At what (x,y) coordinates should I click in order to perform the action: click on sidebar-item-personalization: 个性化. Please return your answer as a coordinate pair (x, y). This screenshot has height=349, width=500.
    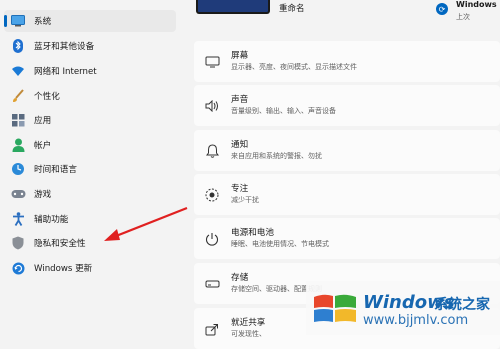
    Looking at the image, I should click on (90, 96).